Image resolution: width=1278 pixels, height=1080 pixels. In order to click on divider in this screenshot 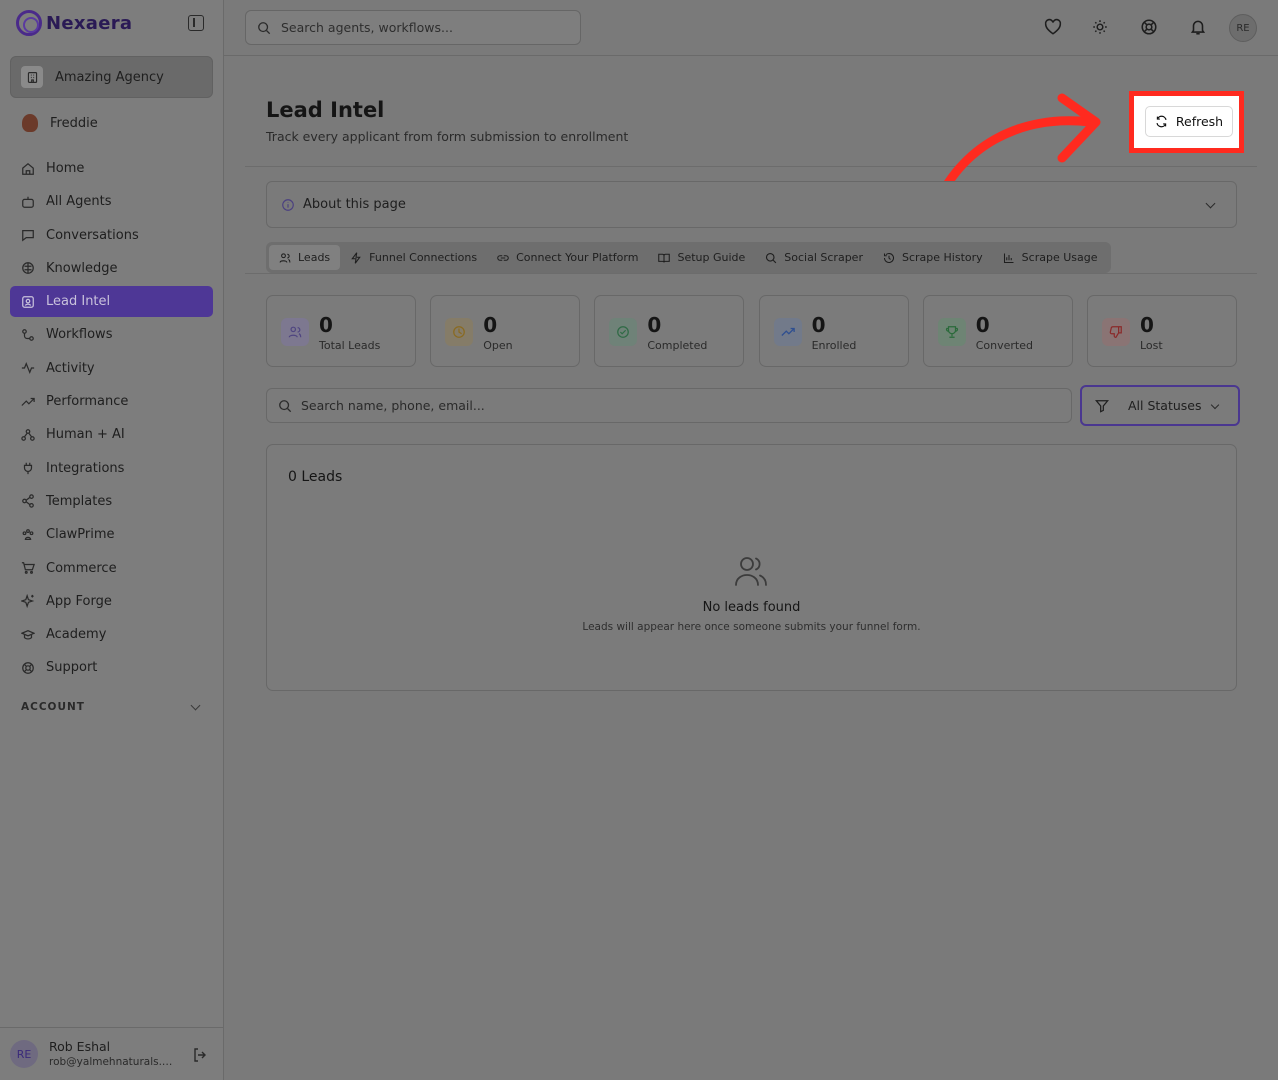, I will do `click(751, 273)`.